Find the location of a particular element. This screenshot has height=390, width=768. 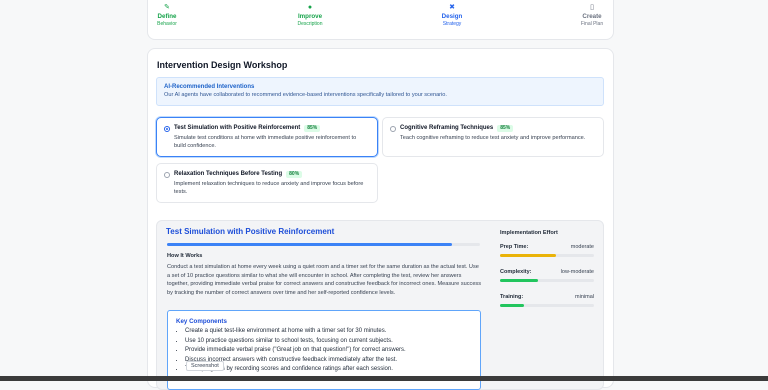

screenshot-tooltip: Screenshot is located at coordinates (205, 366).